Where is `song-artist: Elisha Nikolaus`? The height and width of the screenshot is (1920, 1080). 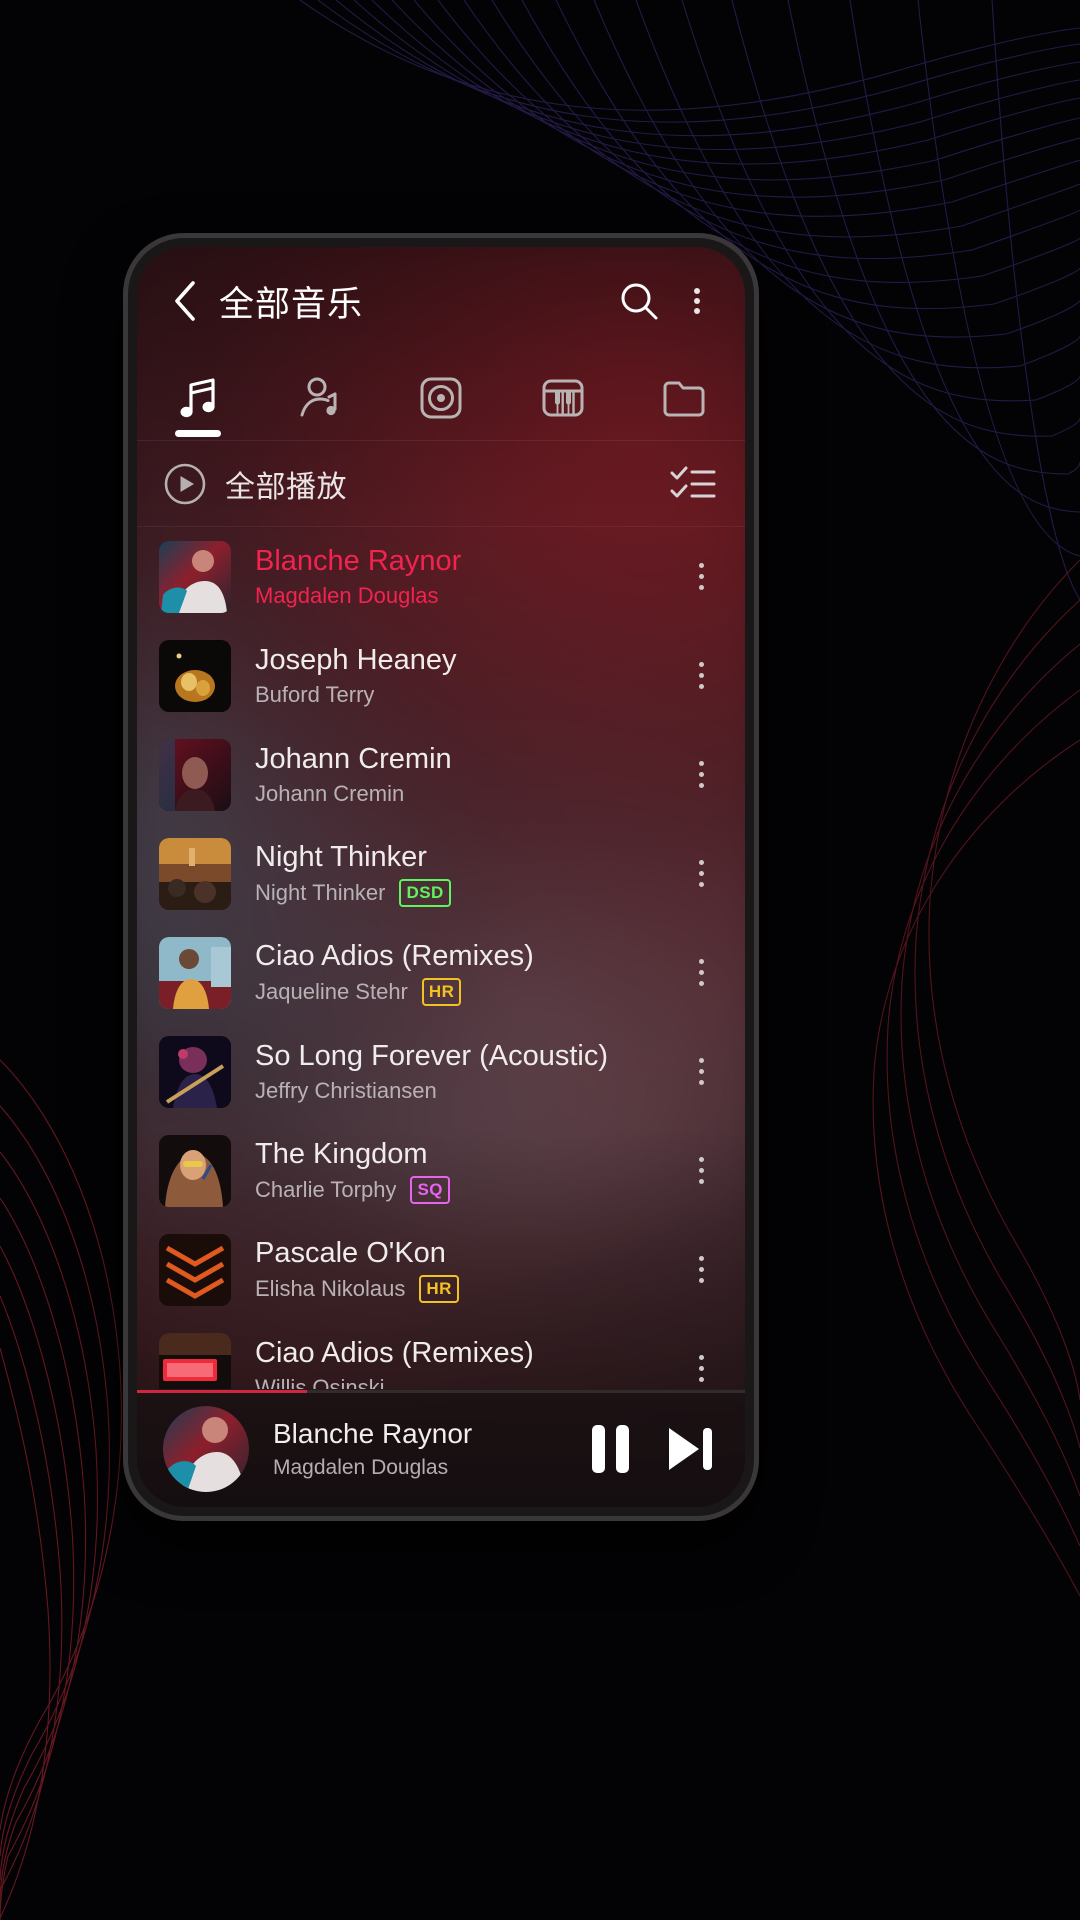
song-artist: Elisha Nikolaus is located at coordinates (330, 1289).